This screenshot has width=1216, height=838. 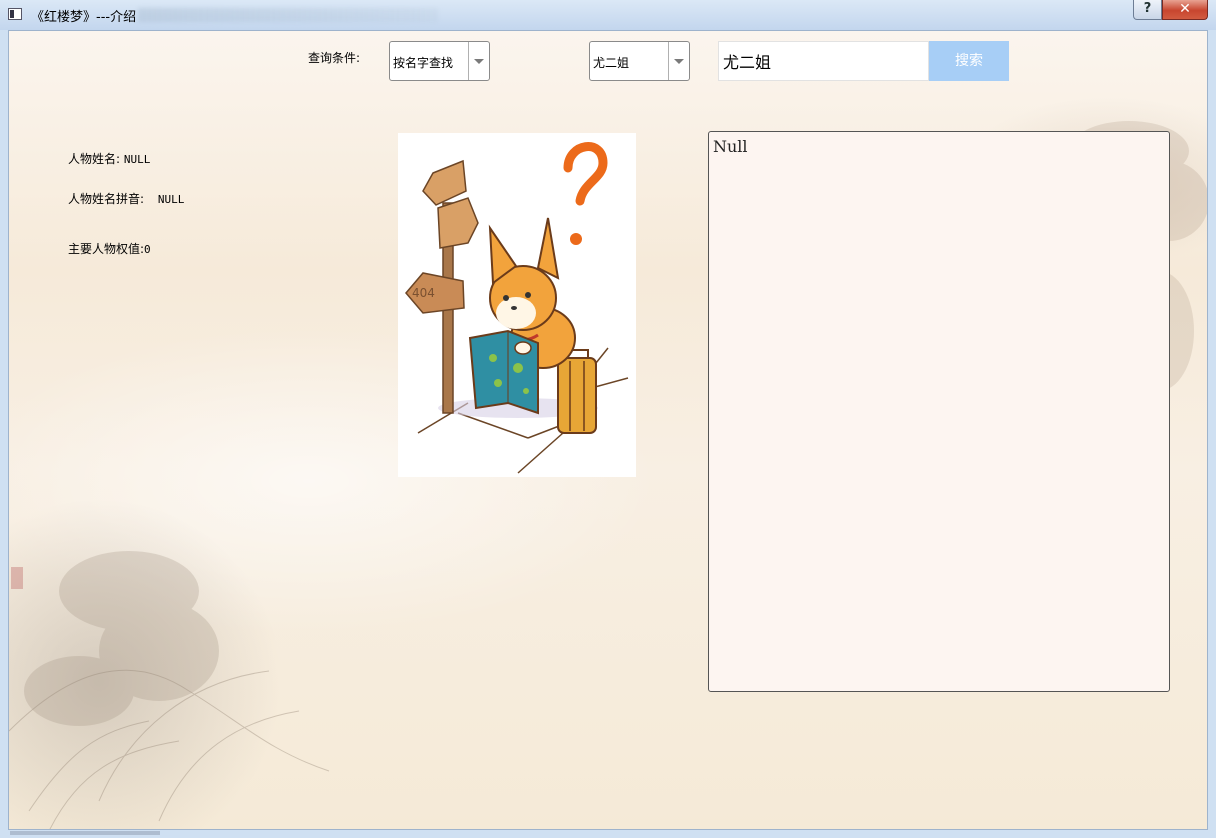 I want to click on character-pinyin-label: 人物姓名拼音:, so click(x=106, y=199).